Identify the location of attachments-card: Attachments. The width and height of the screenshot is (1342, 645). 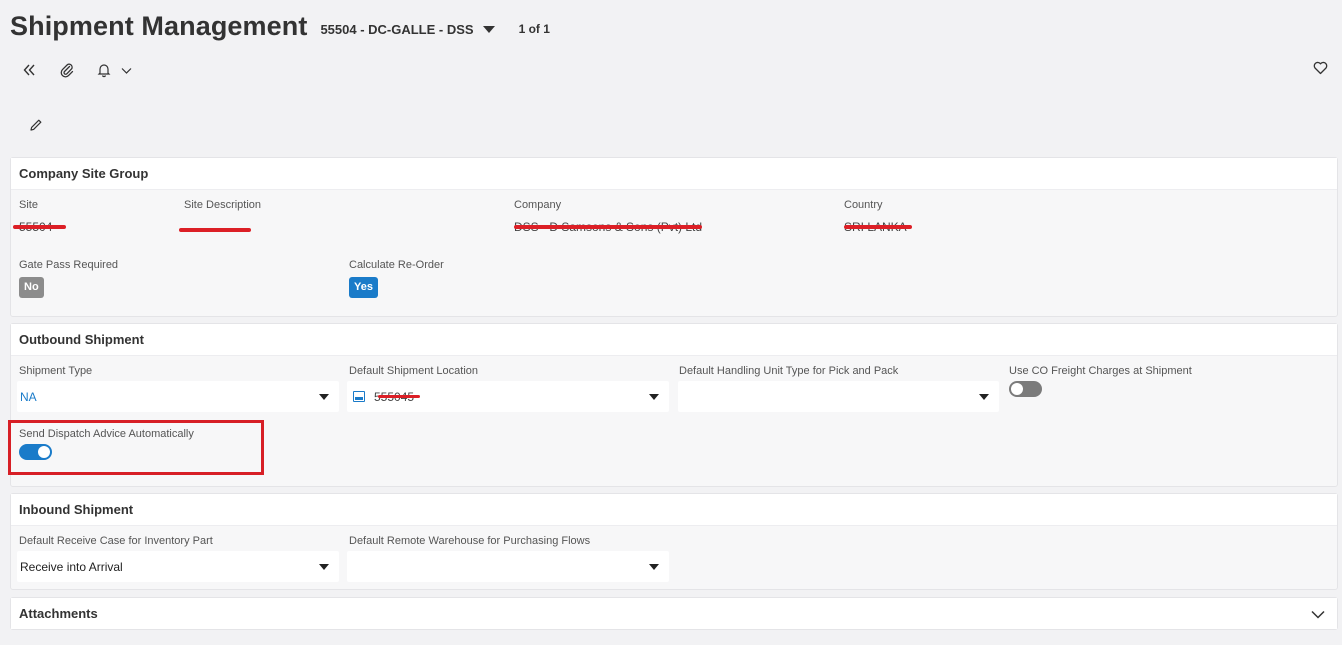
(674, 613).